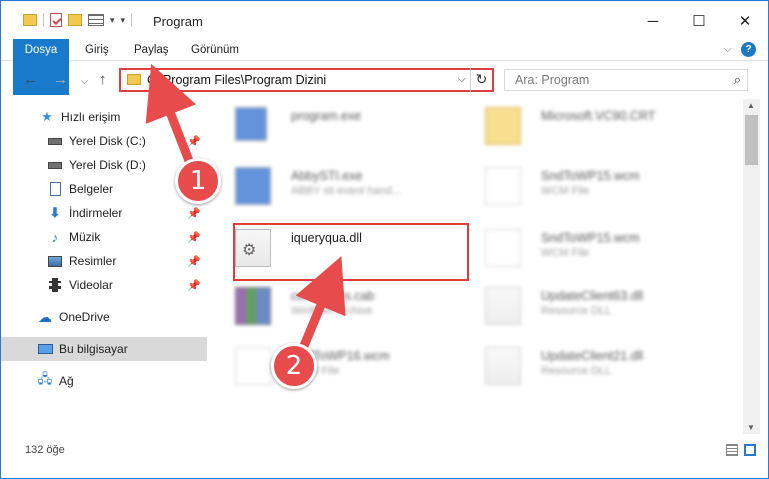 This screenshot has height=479, width=769. I want to click on minimize-button: ─, so click(653, 21).